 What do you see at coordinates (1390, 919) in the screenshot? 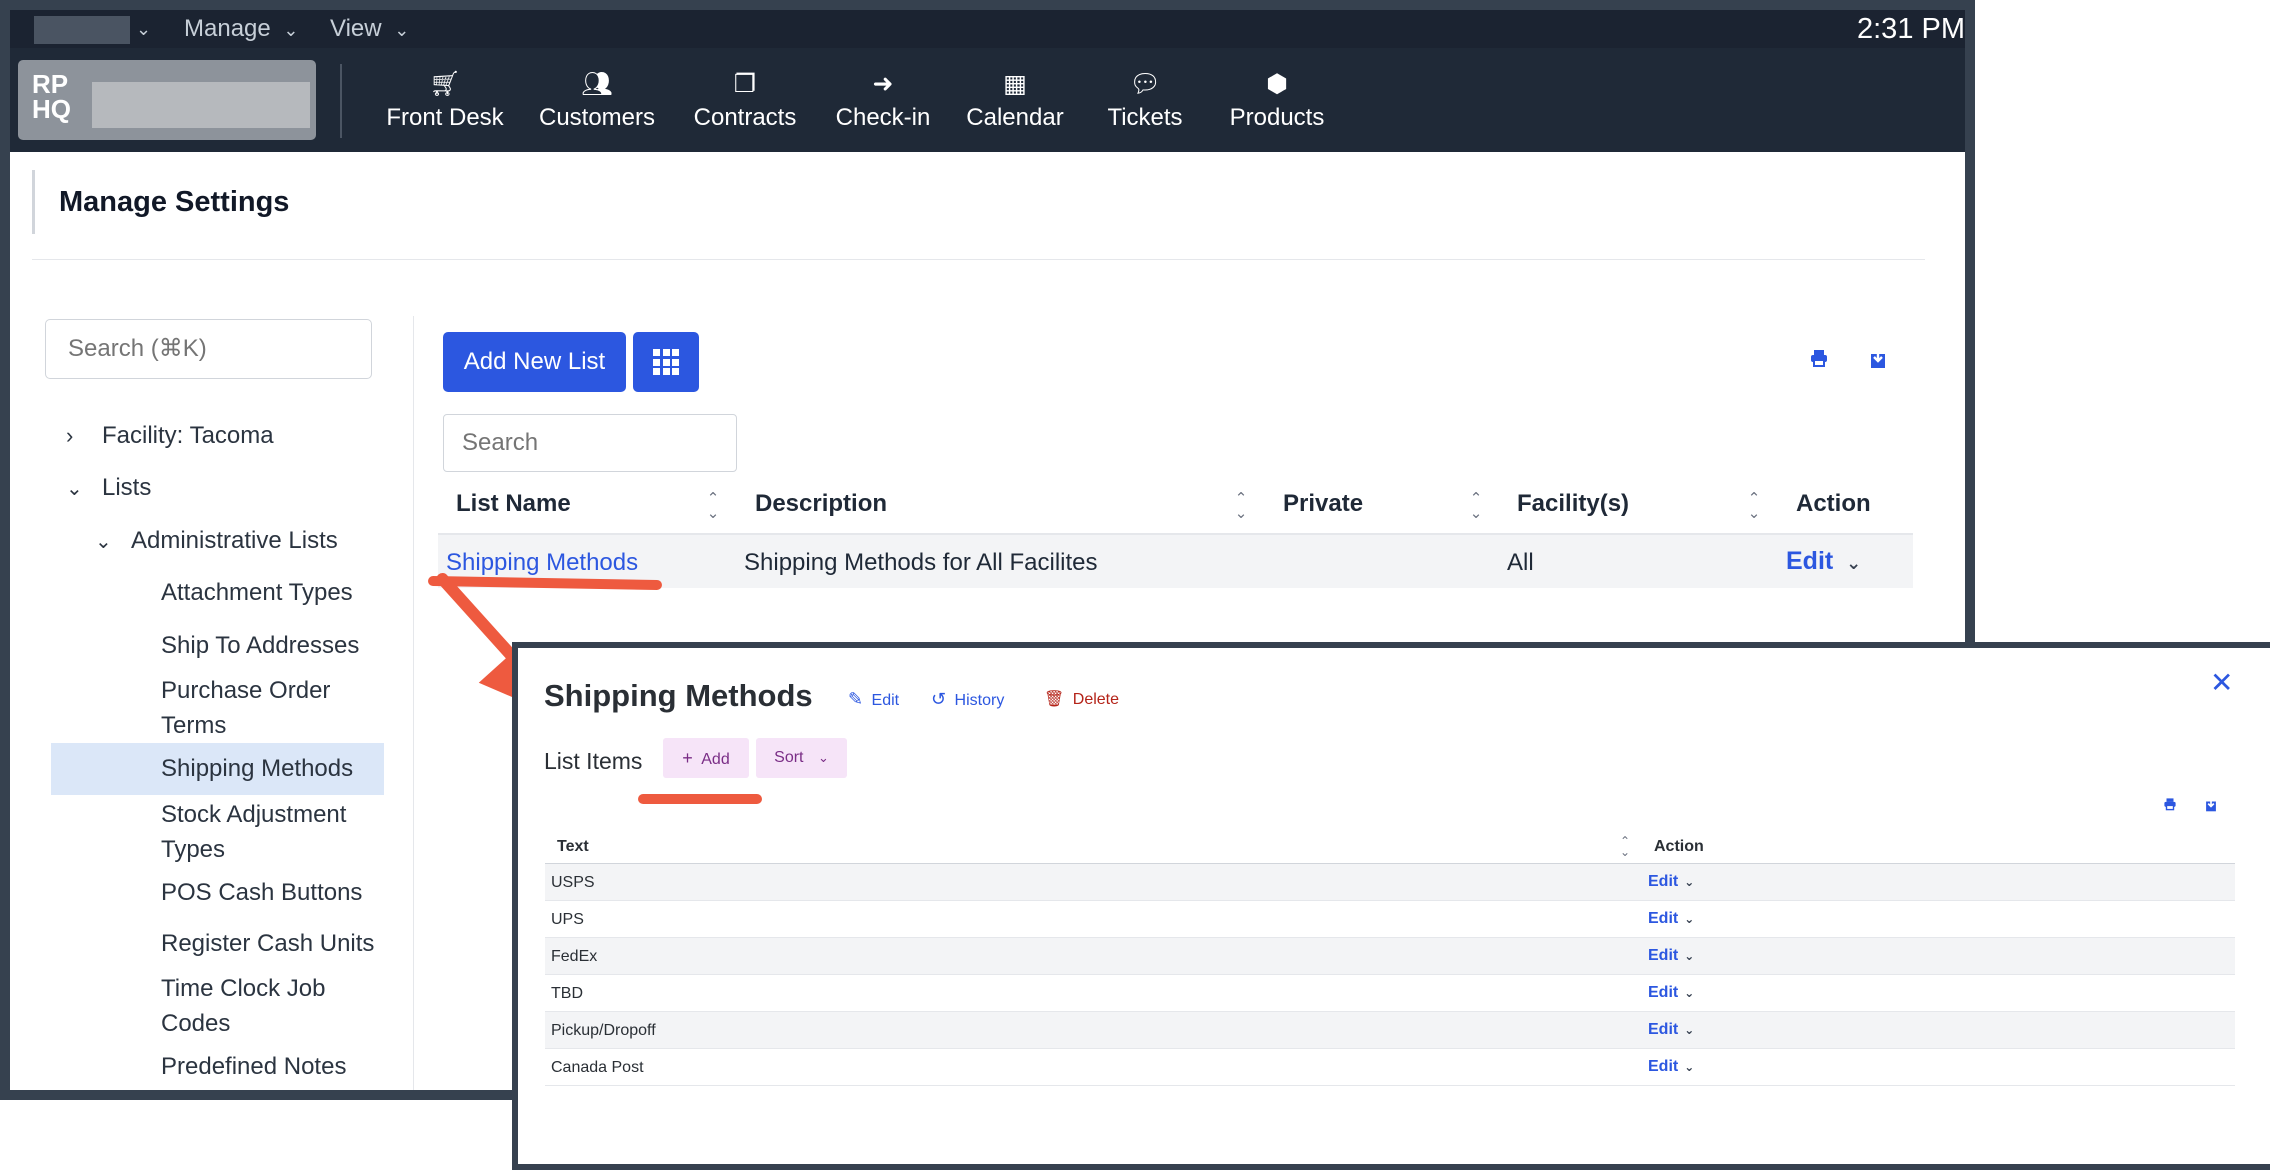
I see `list-item-row: UPS Edit ⌄` at bounding box center [1390, 919].